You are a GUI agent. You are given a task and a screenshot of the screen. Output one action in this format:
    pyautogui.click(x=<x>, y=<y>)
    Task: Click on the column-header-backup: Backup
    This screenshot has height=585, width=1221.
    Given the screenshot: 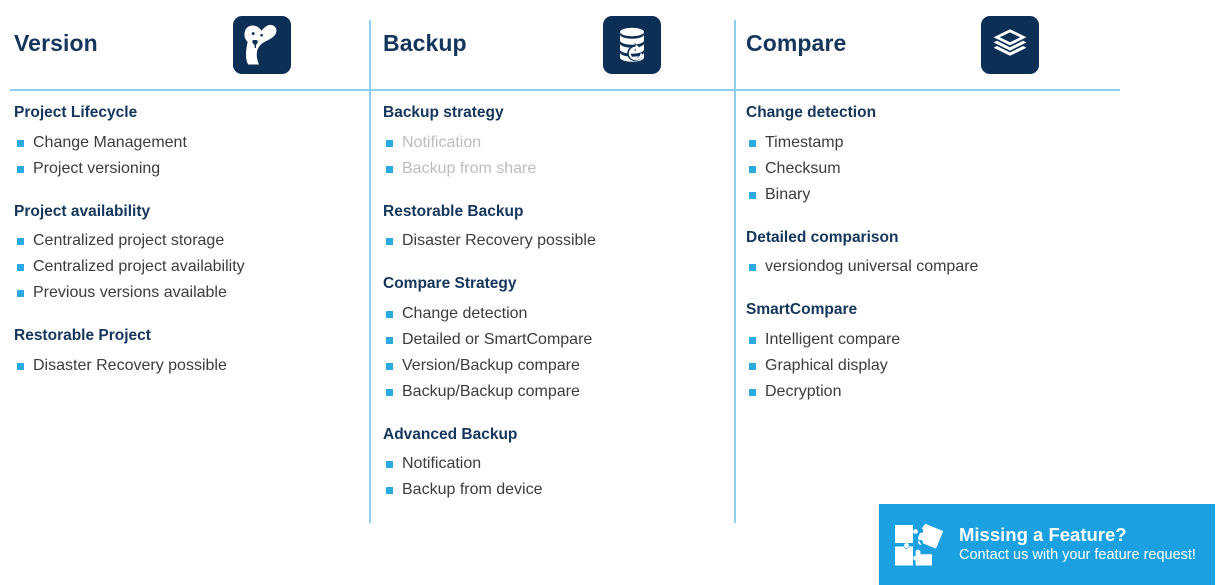 What is the action you would take?
    pyautogui.click(x=552, y=44)
    